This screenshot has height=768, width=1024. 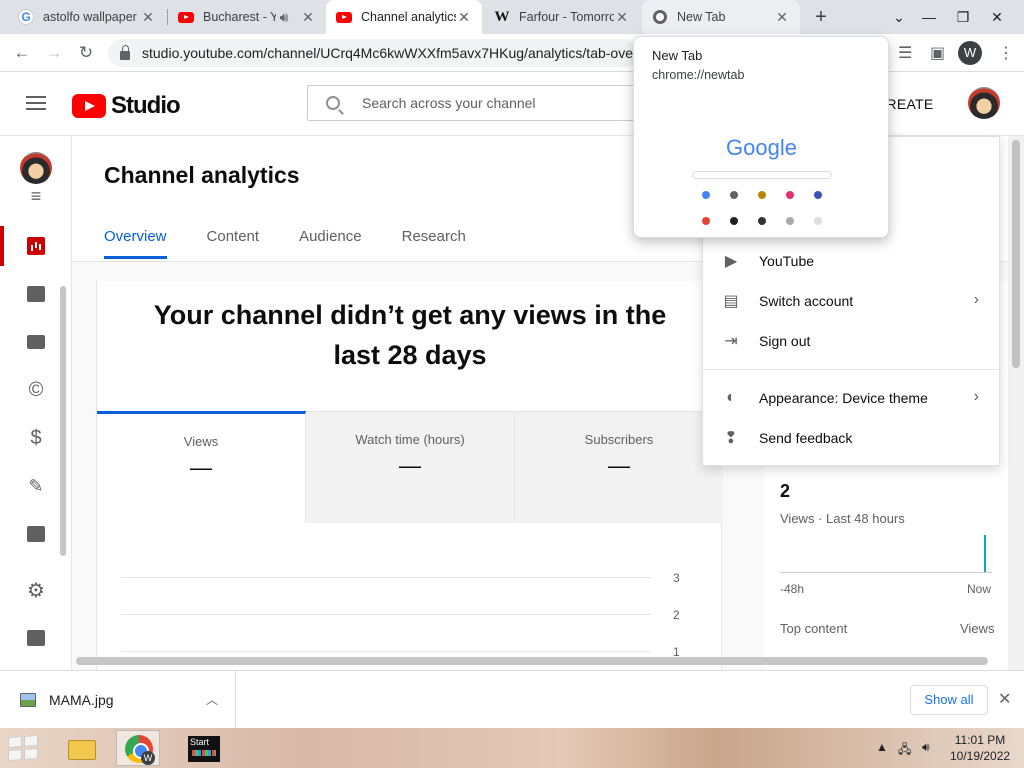 I want to click on horizontal-scrollbar, so click(x=532, y=661).